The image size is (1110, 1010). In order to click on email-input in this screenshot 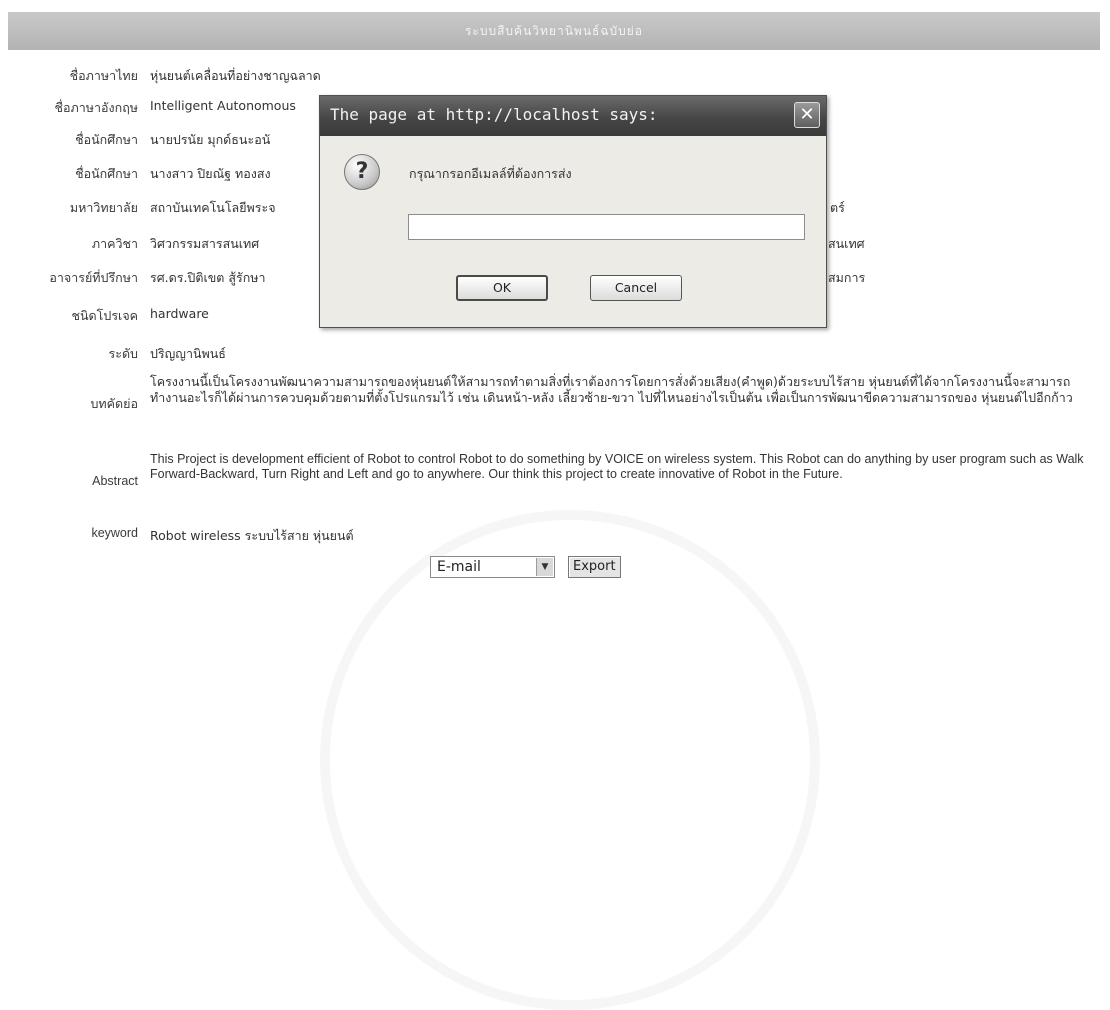, I will do `click(606, 227)`.